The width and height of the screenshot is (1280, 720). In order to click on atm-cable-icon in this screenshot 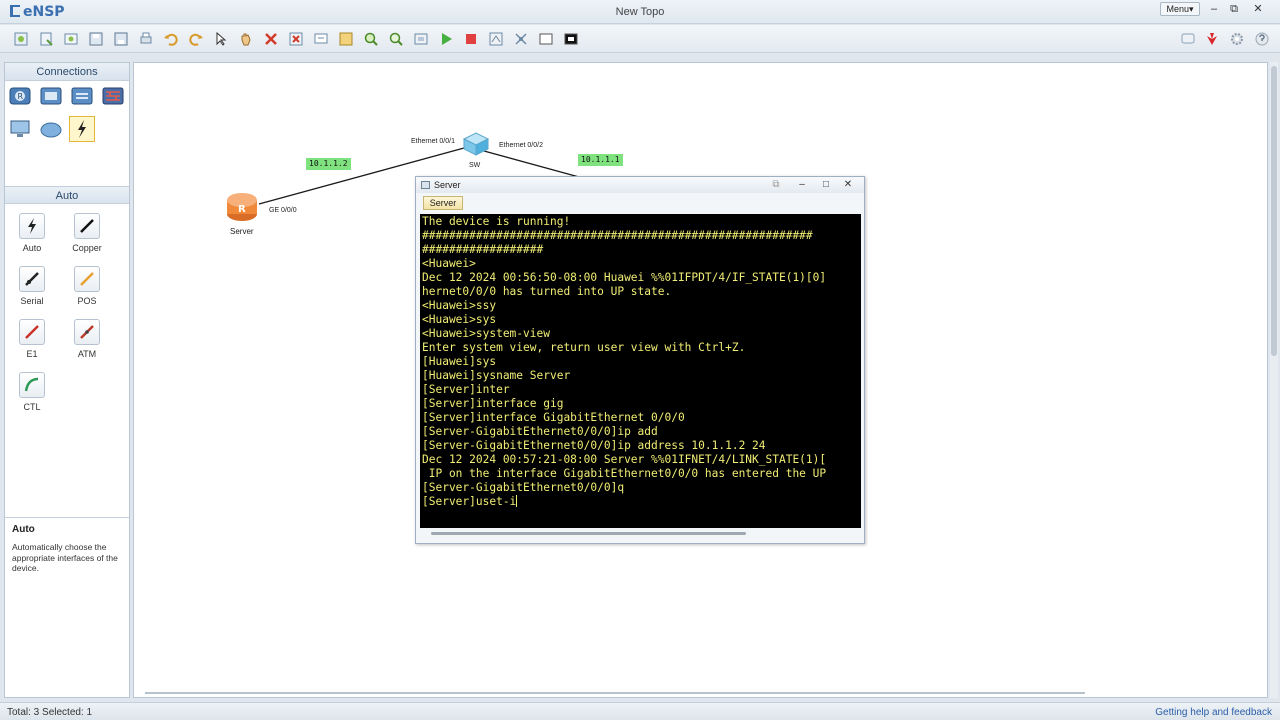, I will do `click(87, 332)`.